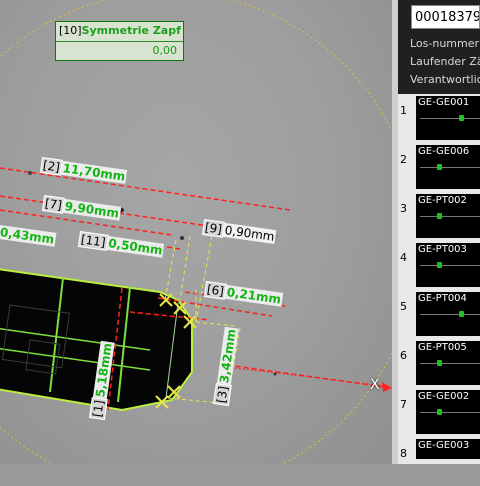  I want to click on responsible-label: Verantwortlich, so click(445, 79).